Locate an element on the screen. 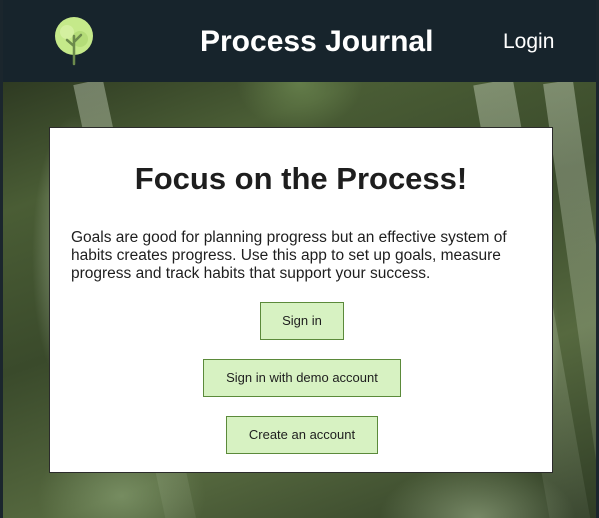 This screenshot has height=518, width=599. demo-sign-in-button: Sign in with demo account is located at coordinates (302, 378).